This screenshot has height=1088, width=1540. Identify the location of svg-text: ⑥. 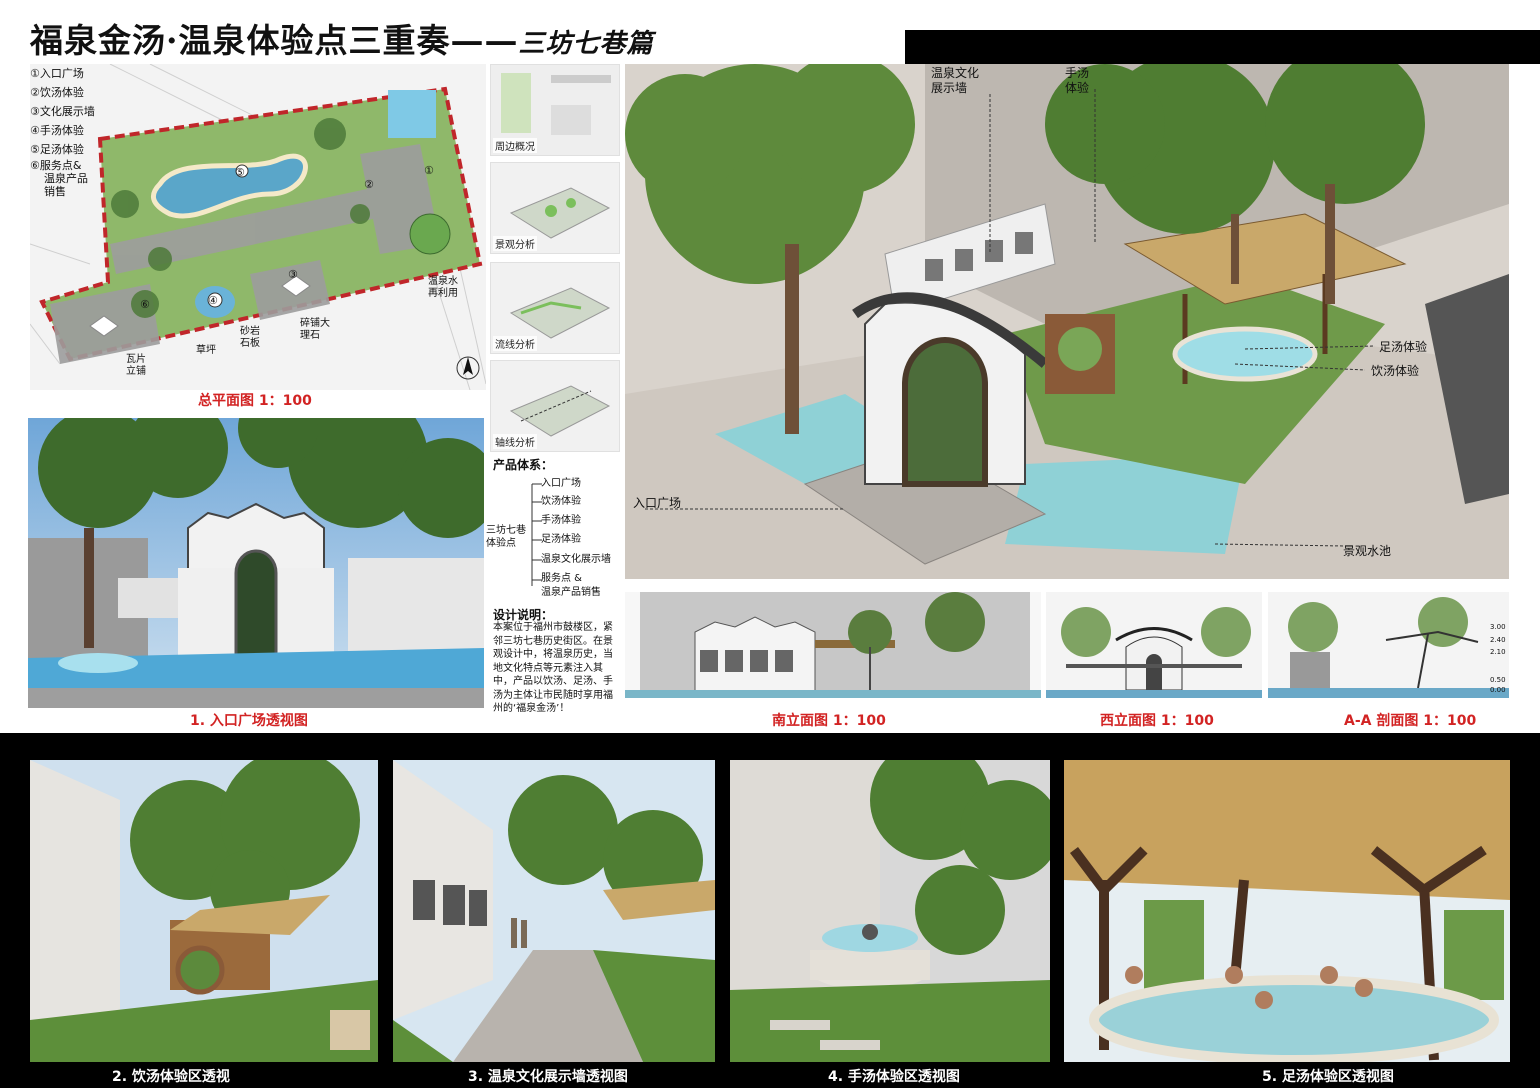
(145, 304).